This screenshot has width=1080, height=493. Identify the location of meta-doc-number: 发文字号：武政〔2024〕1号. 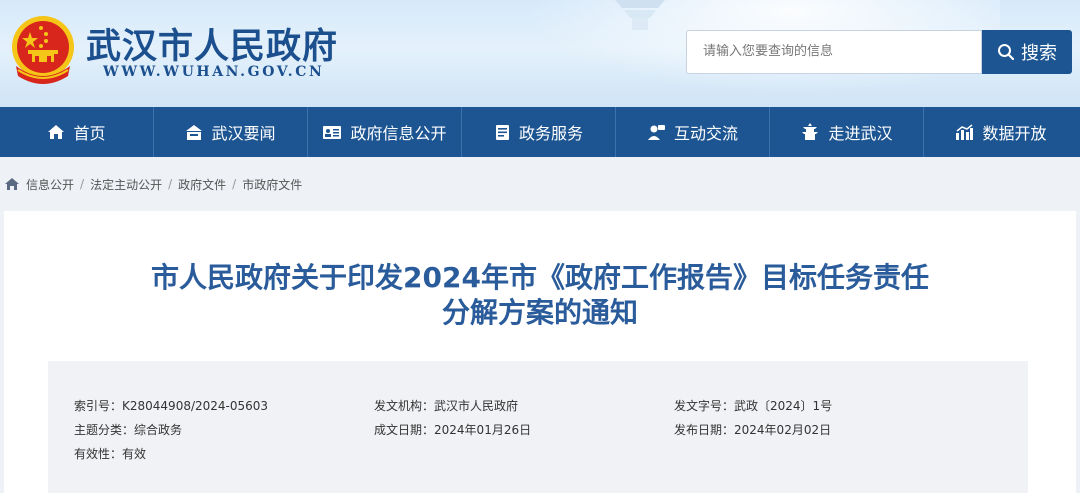
(753, 405).